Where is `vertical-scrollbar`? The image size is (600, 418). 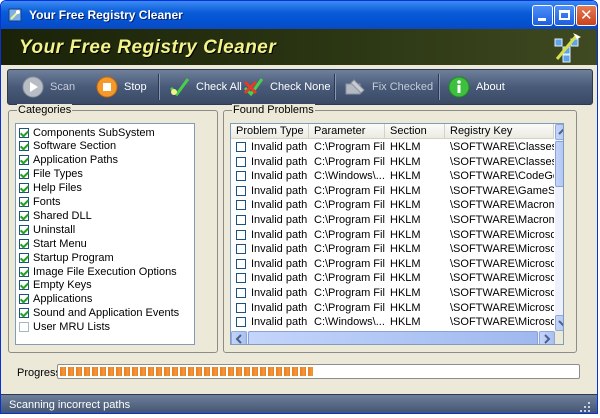
vertical-scrollbar is located at coordinates (559, 227).